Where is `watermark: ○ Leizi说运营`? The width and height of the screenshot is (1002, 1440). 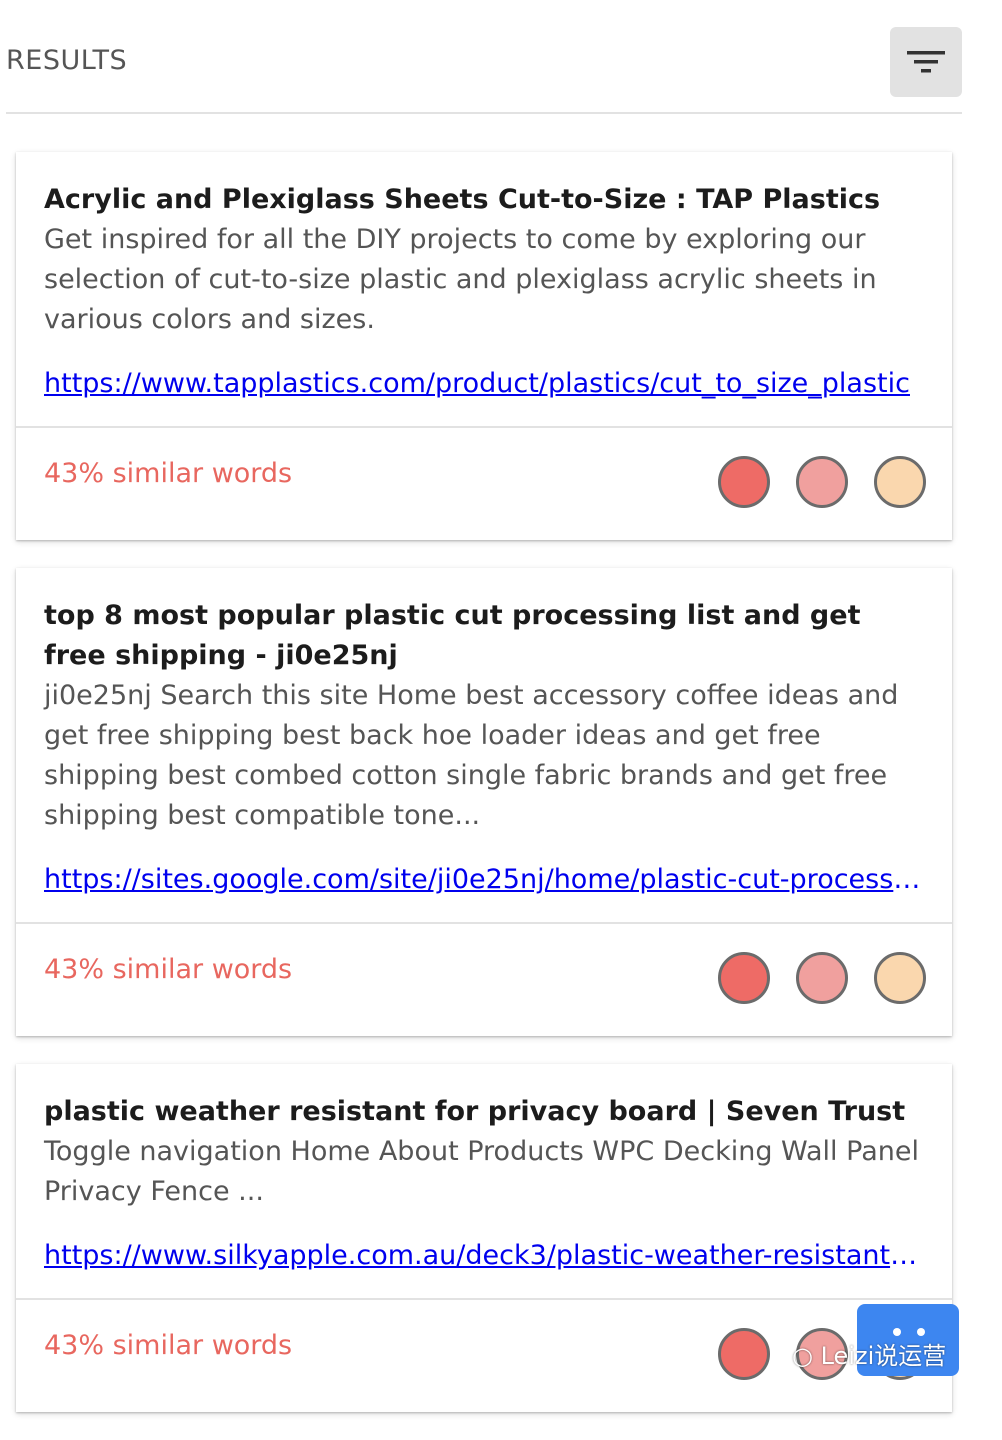 watermark: ○ Leizi说运营 is located at coordinates (869, 1353).